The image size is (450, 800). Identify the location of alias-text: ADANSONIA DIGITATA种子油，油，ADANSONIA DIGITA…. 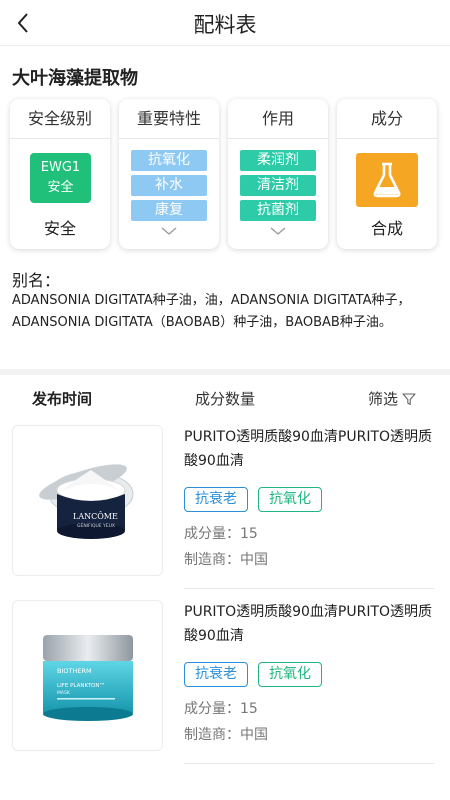
(211, 311).